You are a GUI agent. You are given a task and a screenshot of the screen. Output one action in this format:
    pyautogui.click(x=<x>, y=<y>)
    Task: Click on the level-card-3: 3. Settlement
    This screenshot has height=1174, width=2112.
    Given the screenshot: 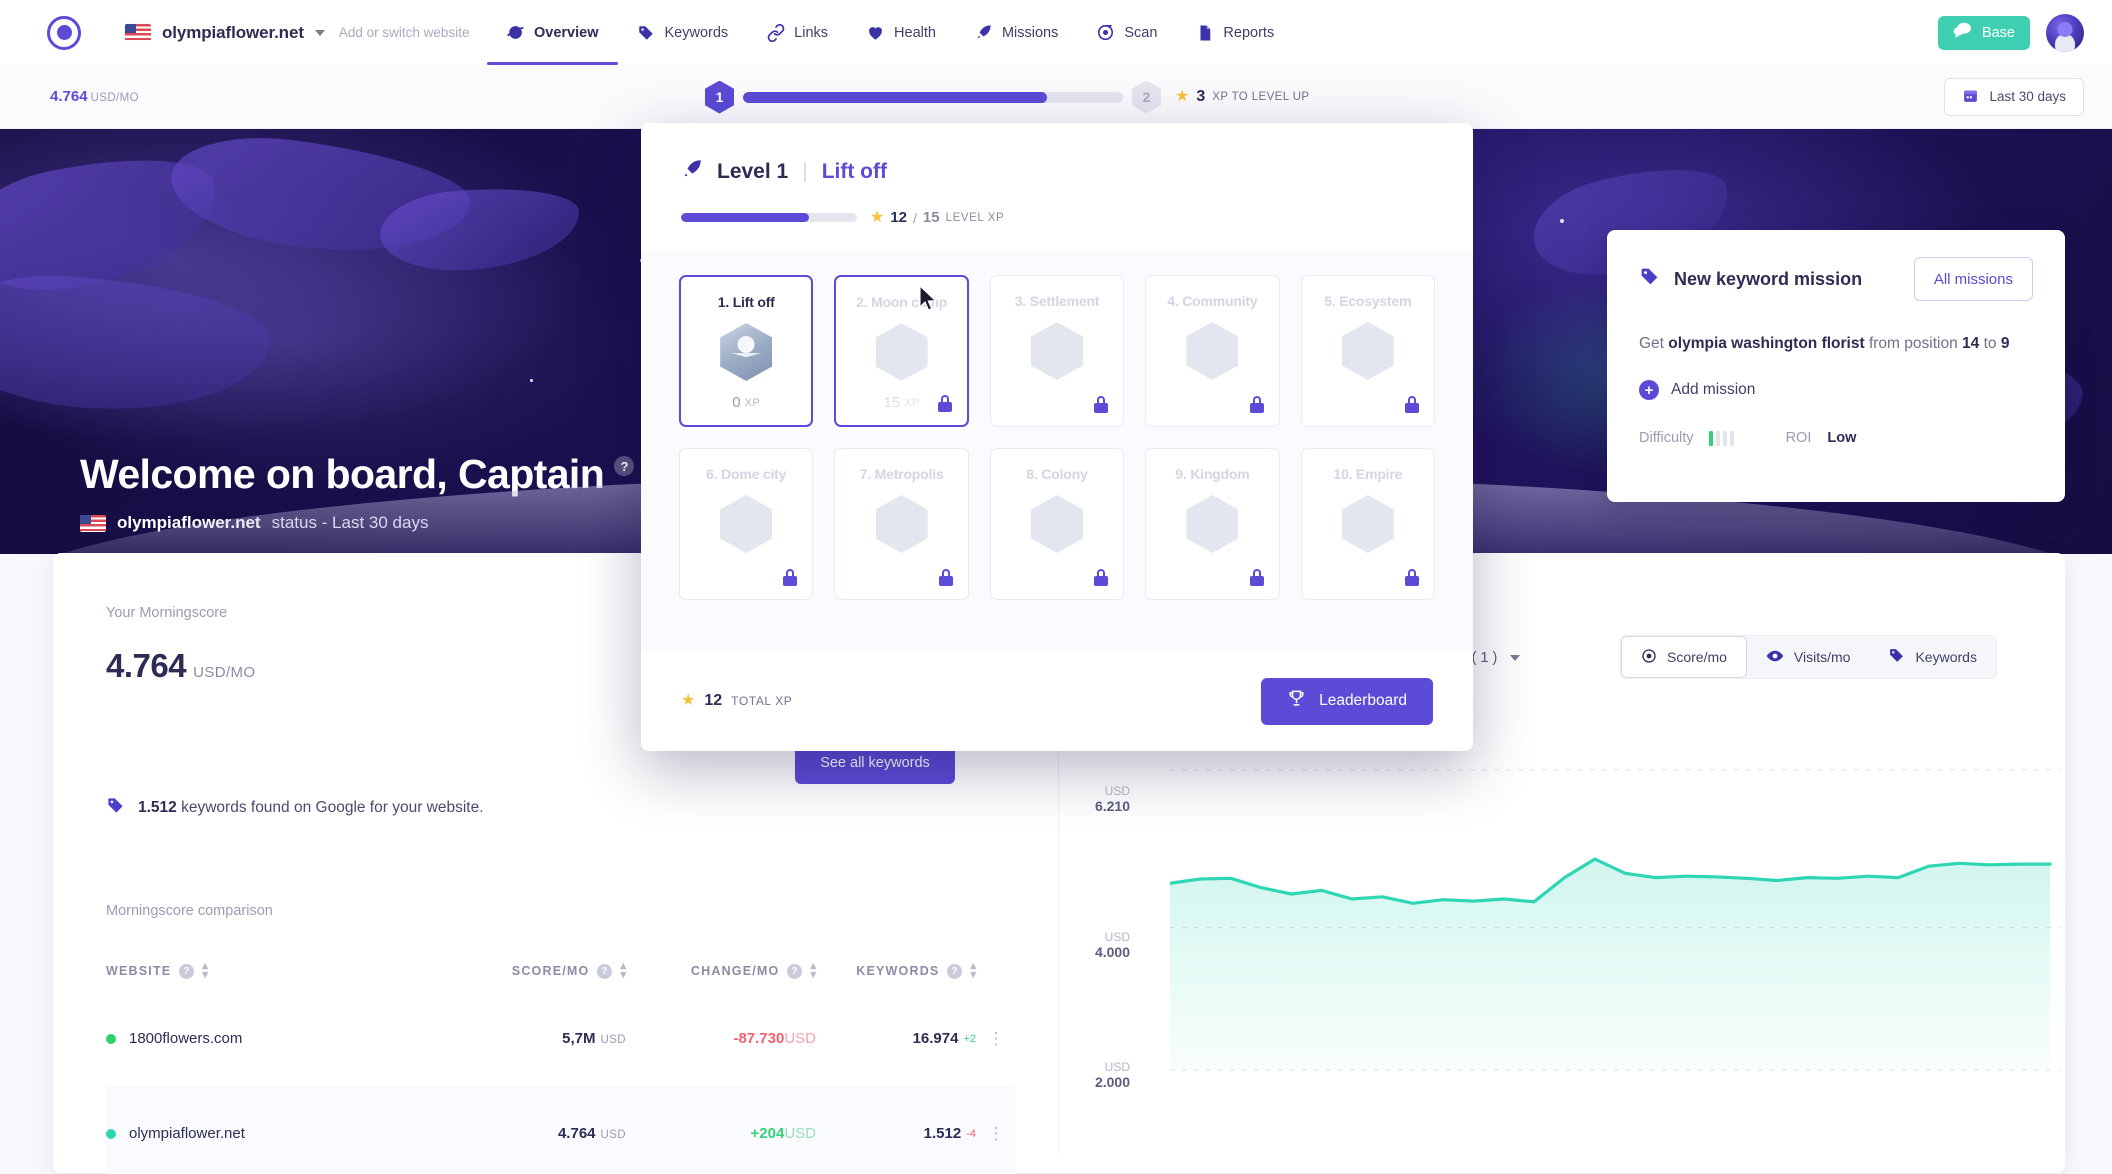 What is the action you would take?
    pyautogui.click(x=1057, y=351)
    